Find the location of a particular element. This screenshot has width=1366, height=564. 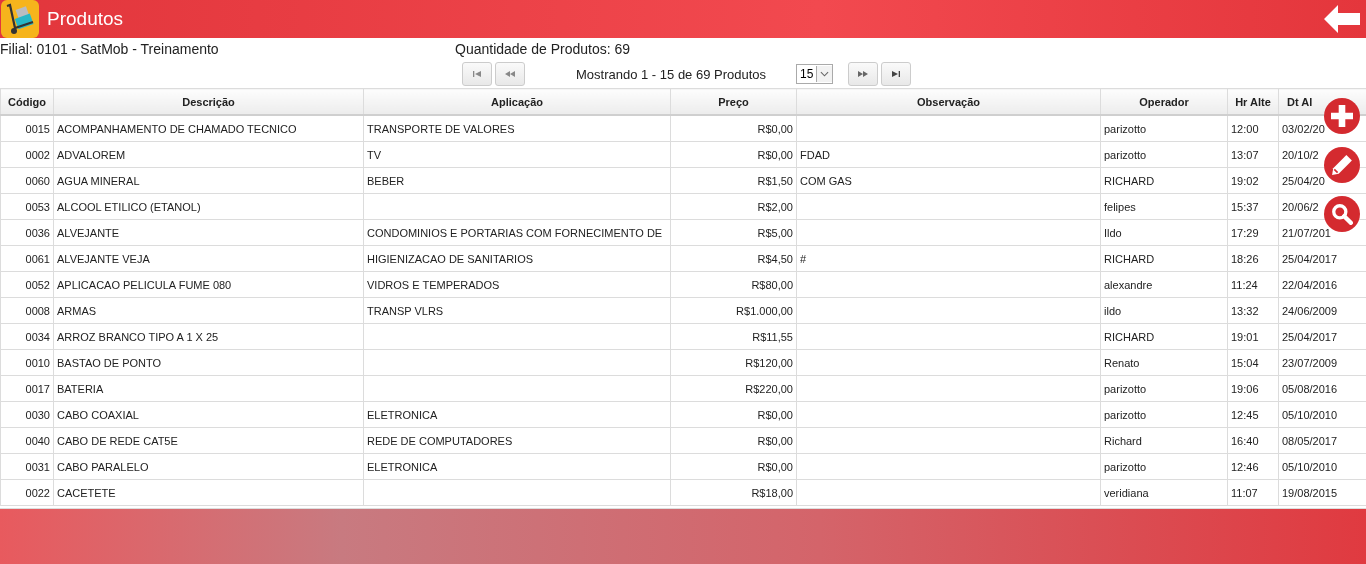

table-cell: 0015 is located at coordinates (37, 128).